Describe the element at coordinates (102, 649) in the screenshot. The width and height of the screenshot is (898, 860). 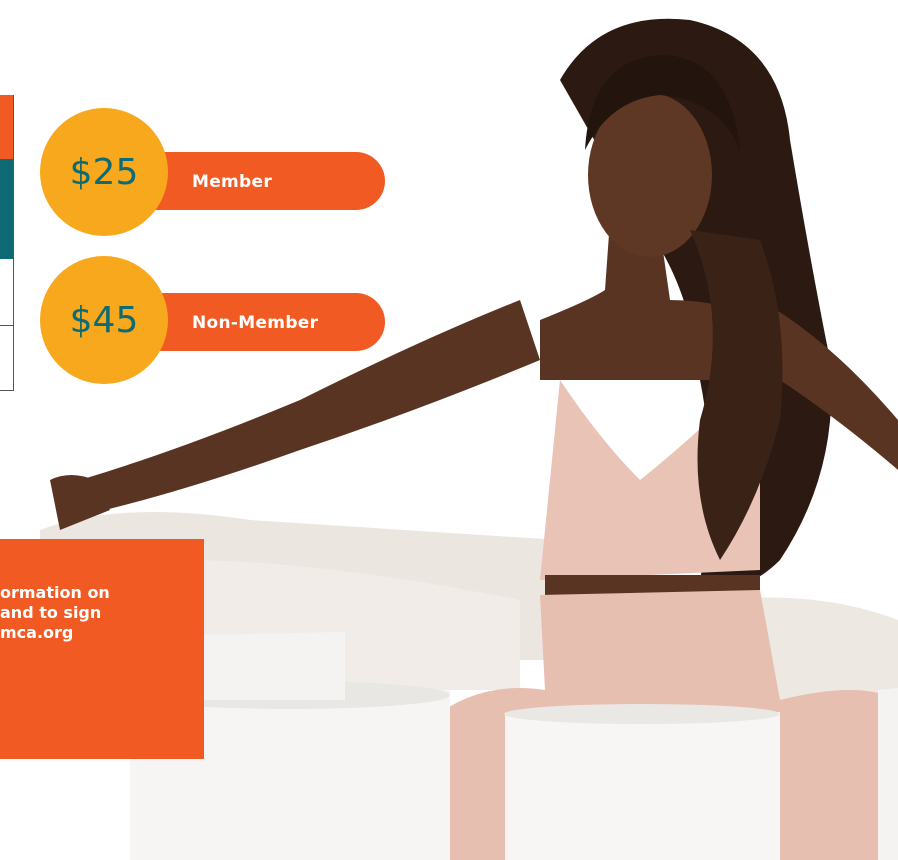
I see `info-box: ormation on and to sign mca.org` at that location.